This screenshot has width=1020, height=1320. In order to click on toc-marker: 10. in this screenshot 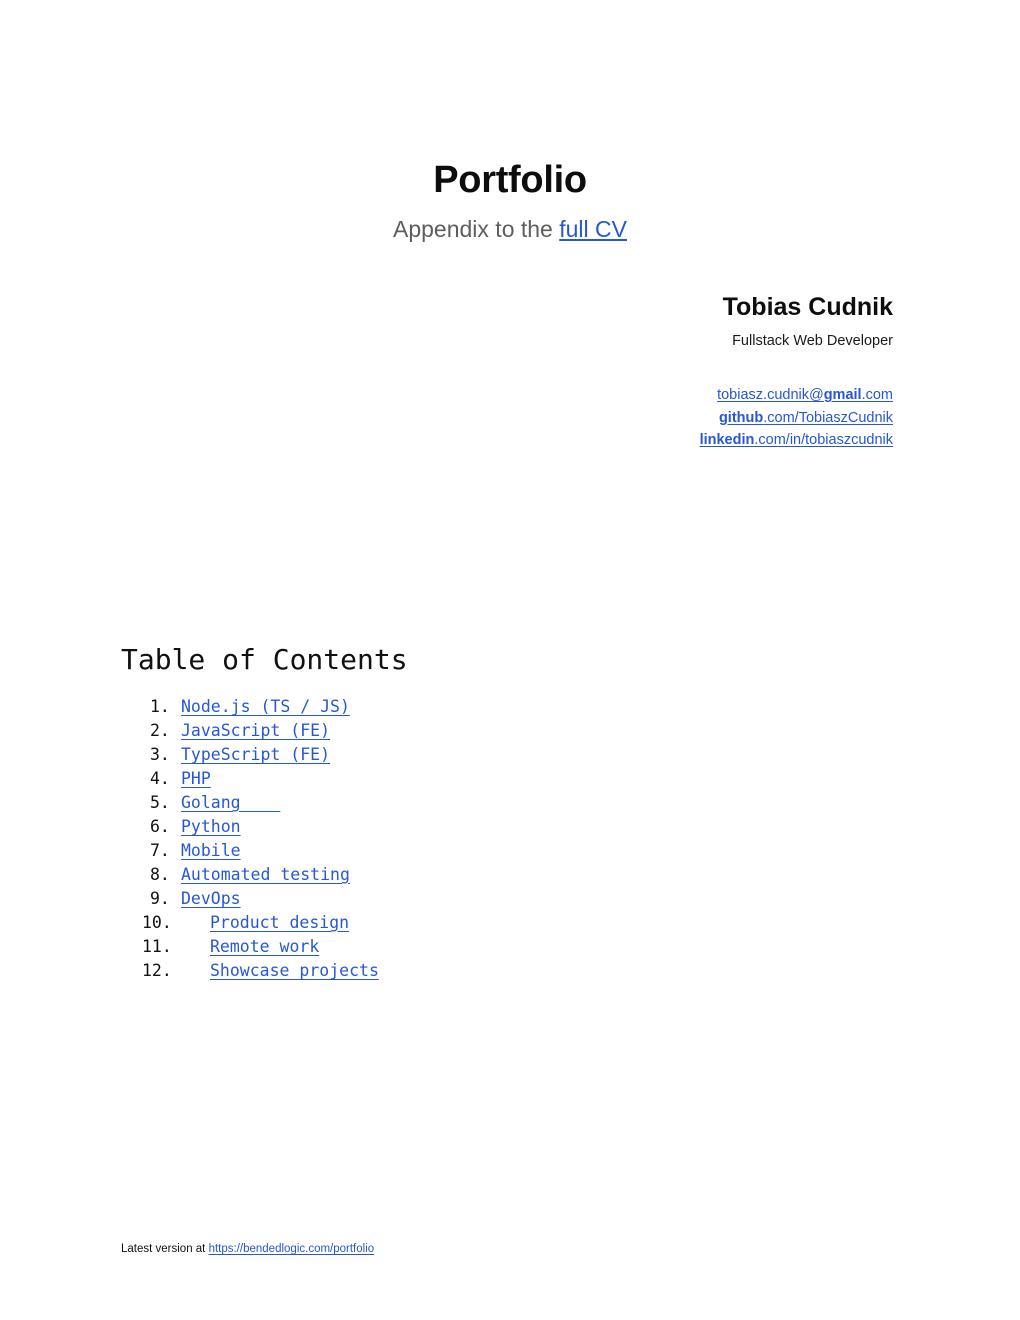, I will do `click(157, 922)`.